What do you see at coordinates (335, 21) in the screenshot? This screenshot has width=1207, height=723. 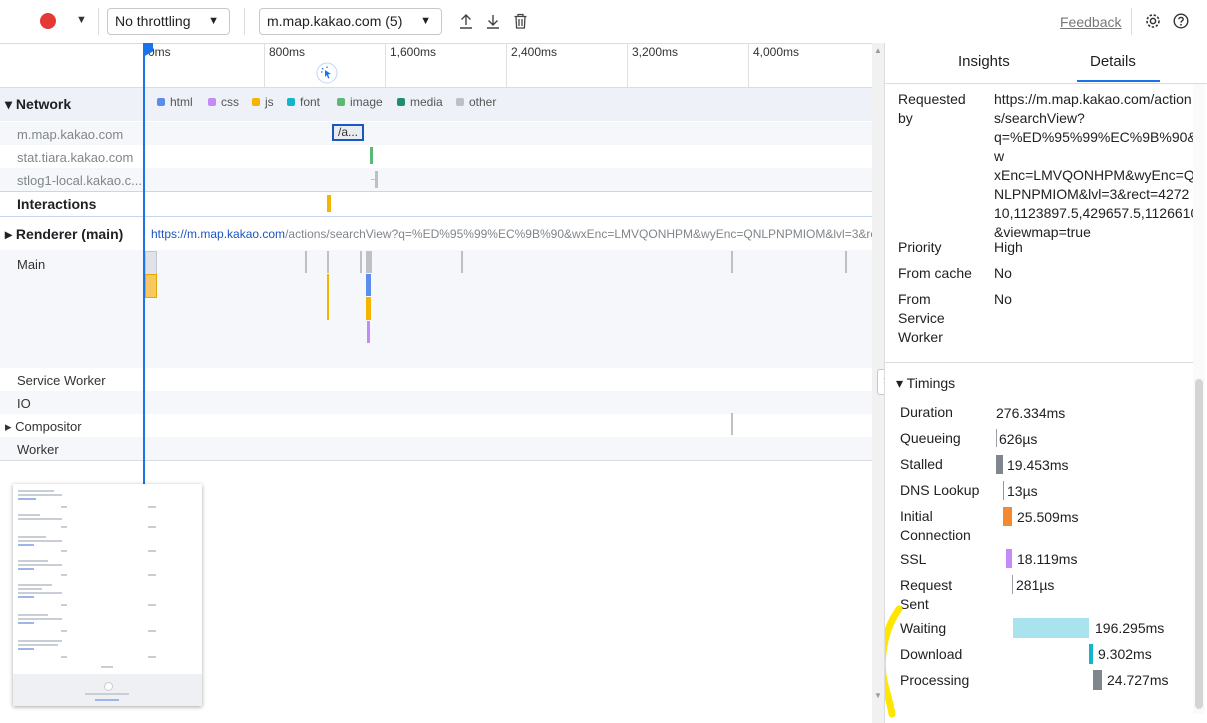 I see `target-value: m.map.kakao.com (5)` at bounding box center [335, 21].